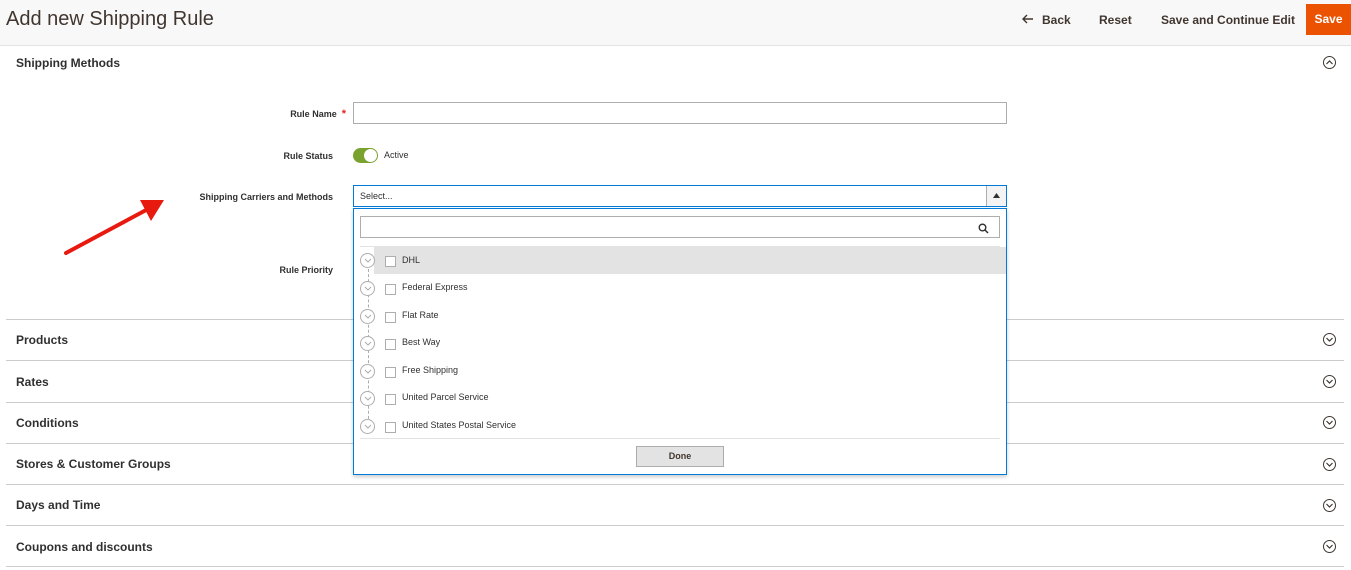 The image size is (1351, 570). I want to click on arrow-left-icon, so click(1029, 20).